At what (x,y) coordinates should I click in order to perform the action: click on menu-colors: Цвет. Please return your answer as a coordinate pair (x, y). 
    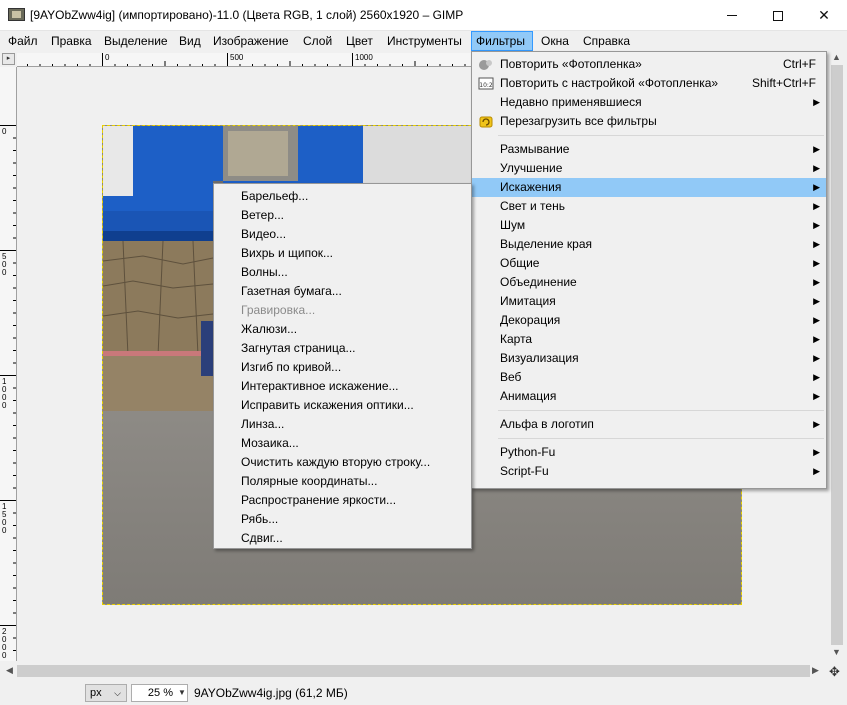
    Looking at the image, I should click on (359, 41).